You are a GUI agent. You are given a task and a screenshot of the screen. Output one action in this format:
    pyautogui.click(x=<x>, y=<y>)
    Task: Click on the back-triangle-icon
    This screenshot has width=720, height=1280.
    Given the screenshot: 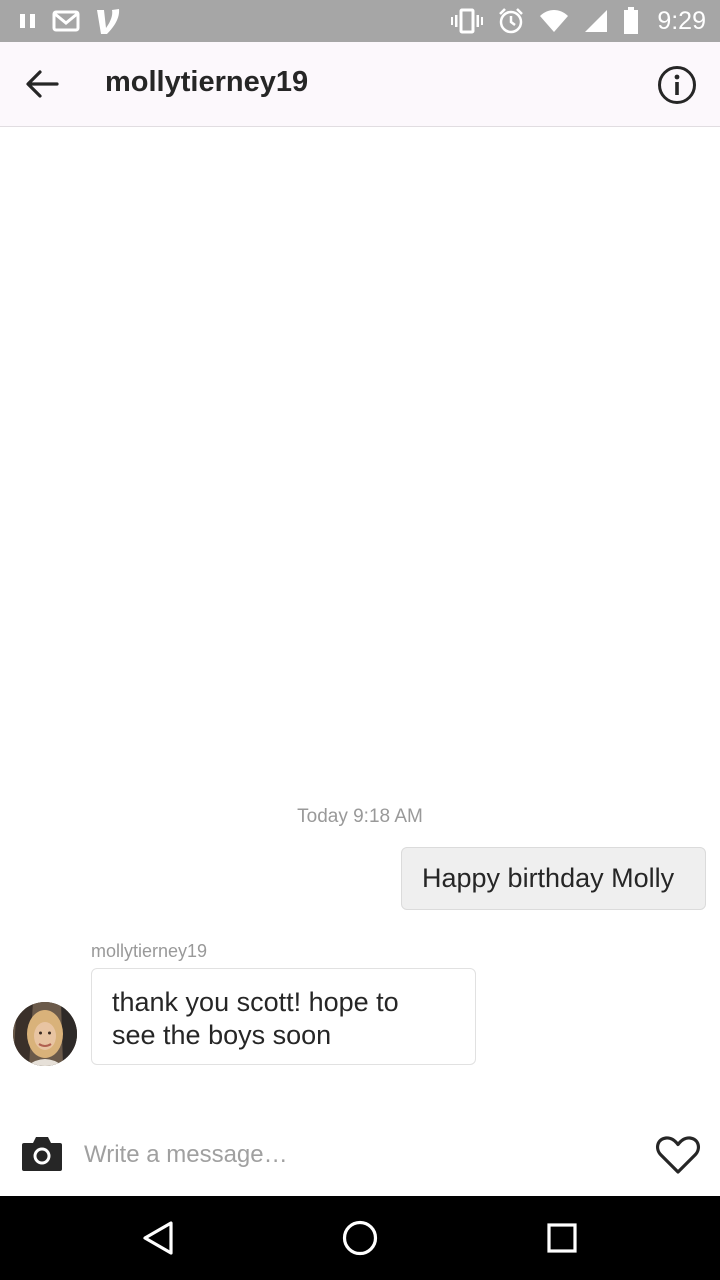 What is the action you would take?
    pyautogui.click(x=158, y=1238)
    